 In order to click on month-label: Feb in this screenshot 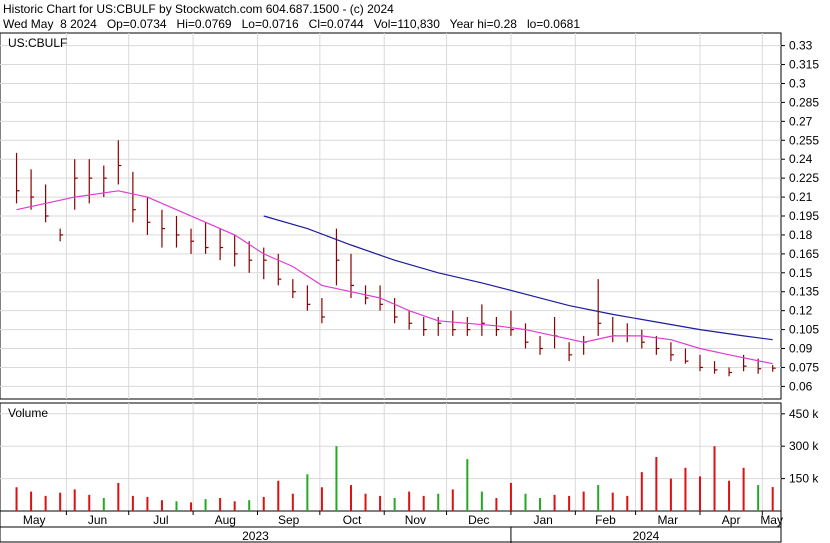, I will do `click(605, 520)`.